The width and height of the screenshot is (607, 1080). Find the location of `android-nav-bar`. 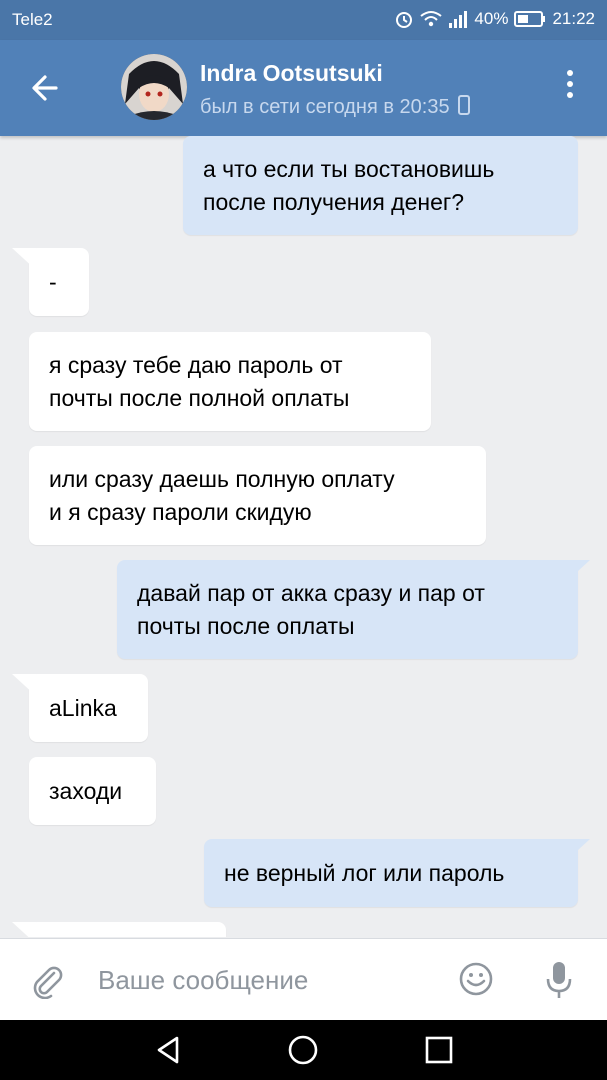

android-nav-bar is located at coordinates (303, 1050).